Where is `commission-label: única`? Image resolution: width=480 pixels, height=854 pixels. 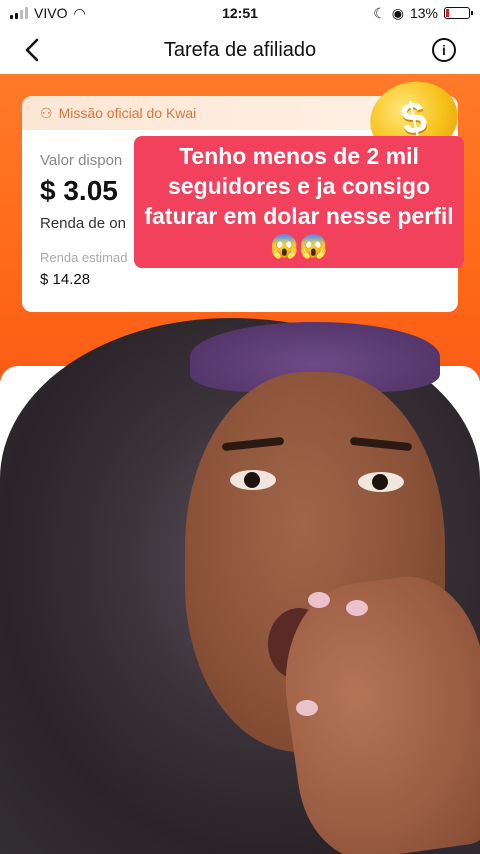
commission-label: única is located at coordinates (441, 574).